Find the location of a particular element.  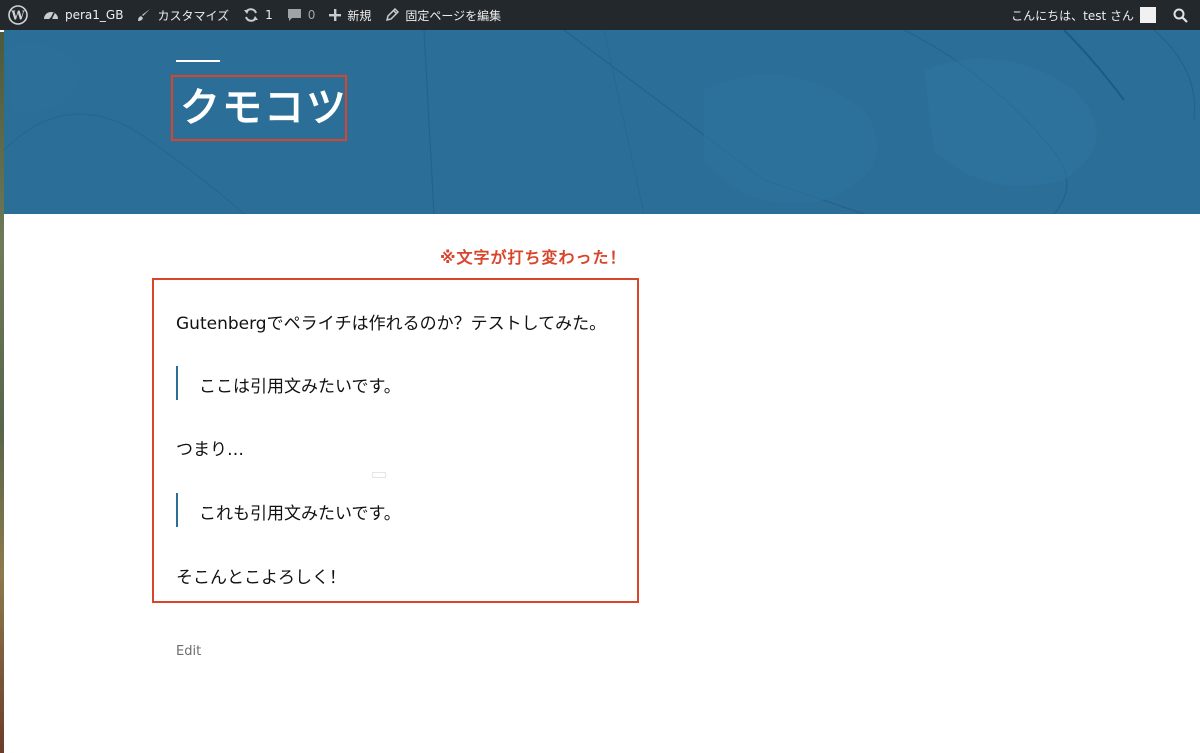

wordpress-icon: W is located at coordinates (18, 15).